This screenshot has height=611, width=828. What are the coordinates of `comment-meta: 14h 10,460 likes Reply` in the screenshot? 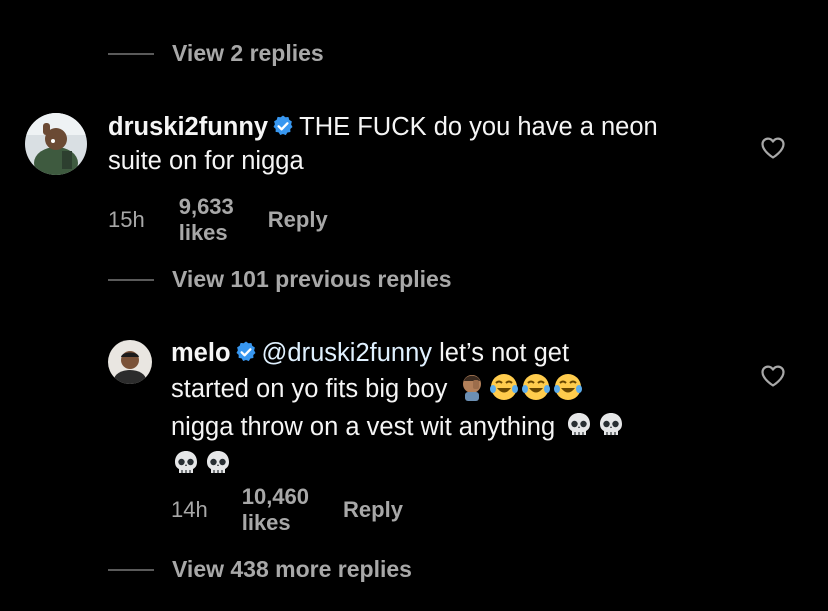 It's located at (287, 510).